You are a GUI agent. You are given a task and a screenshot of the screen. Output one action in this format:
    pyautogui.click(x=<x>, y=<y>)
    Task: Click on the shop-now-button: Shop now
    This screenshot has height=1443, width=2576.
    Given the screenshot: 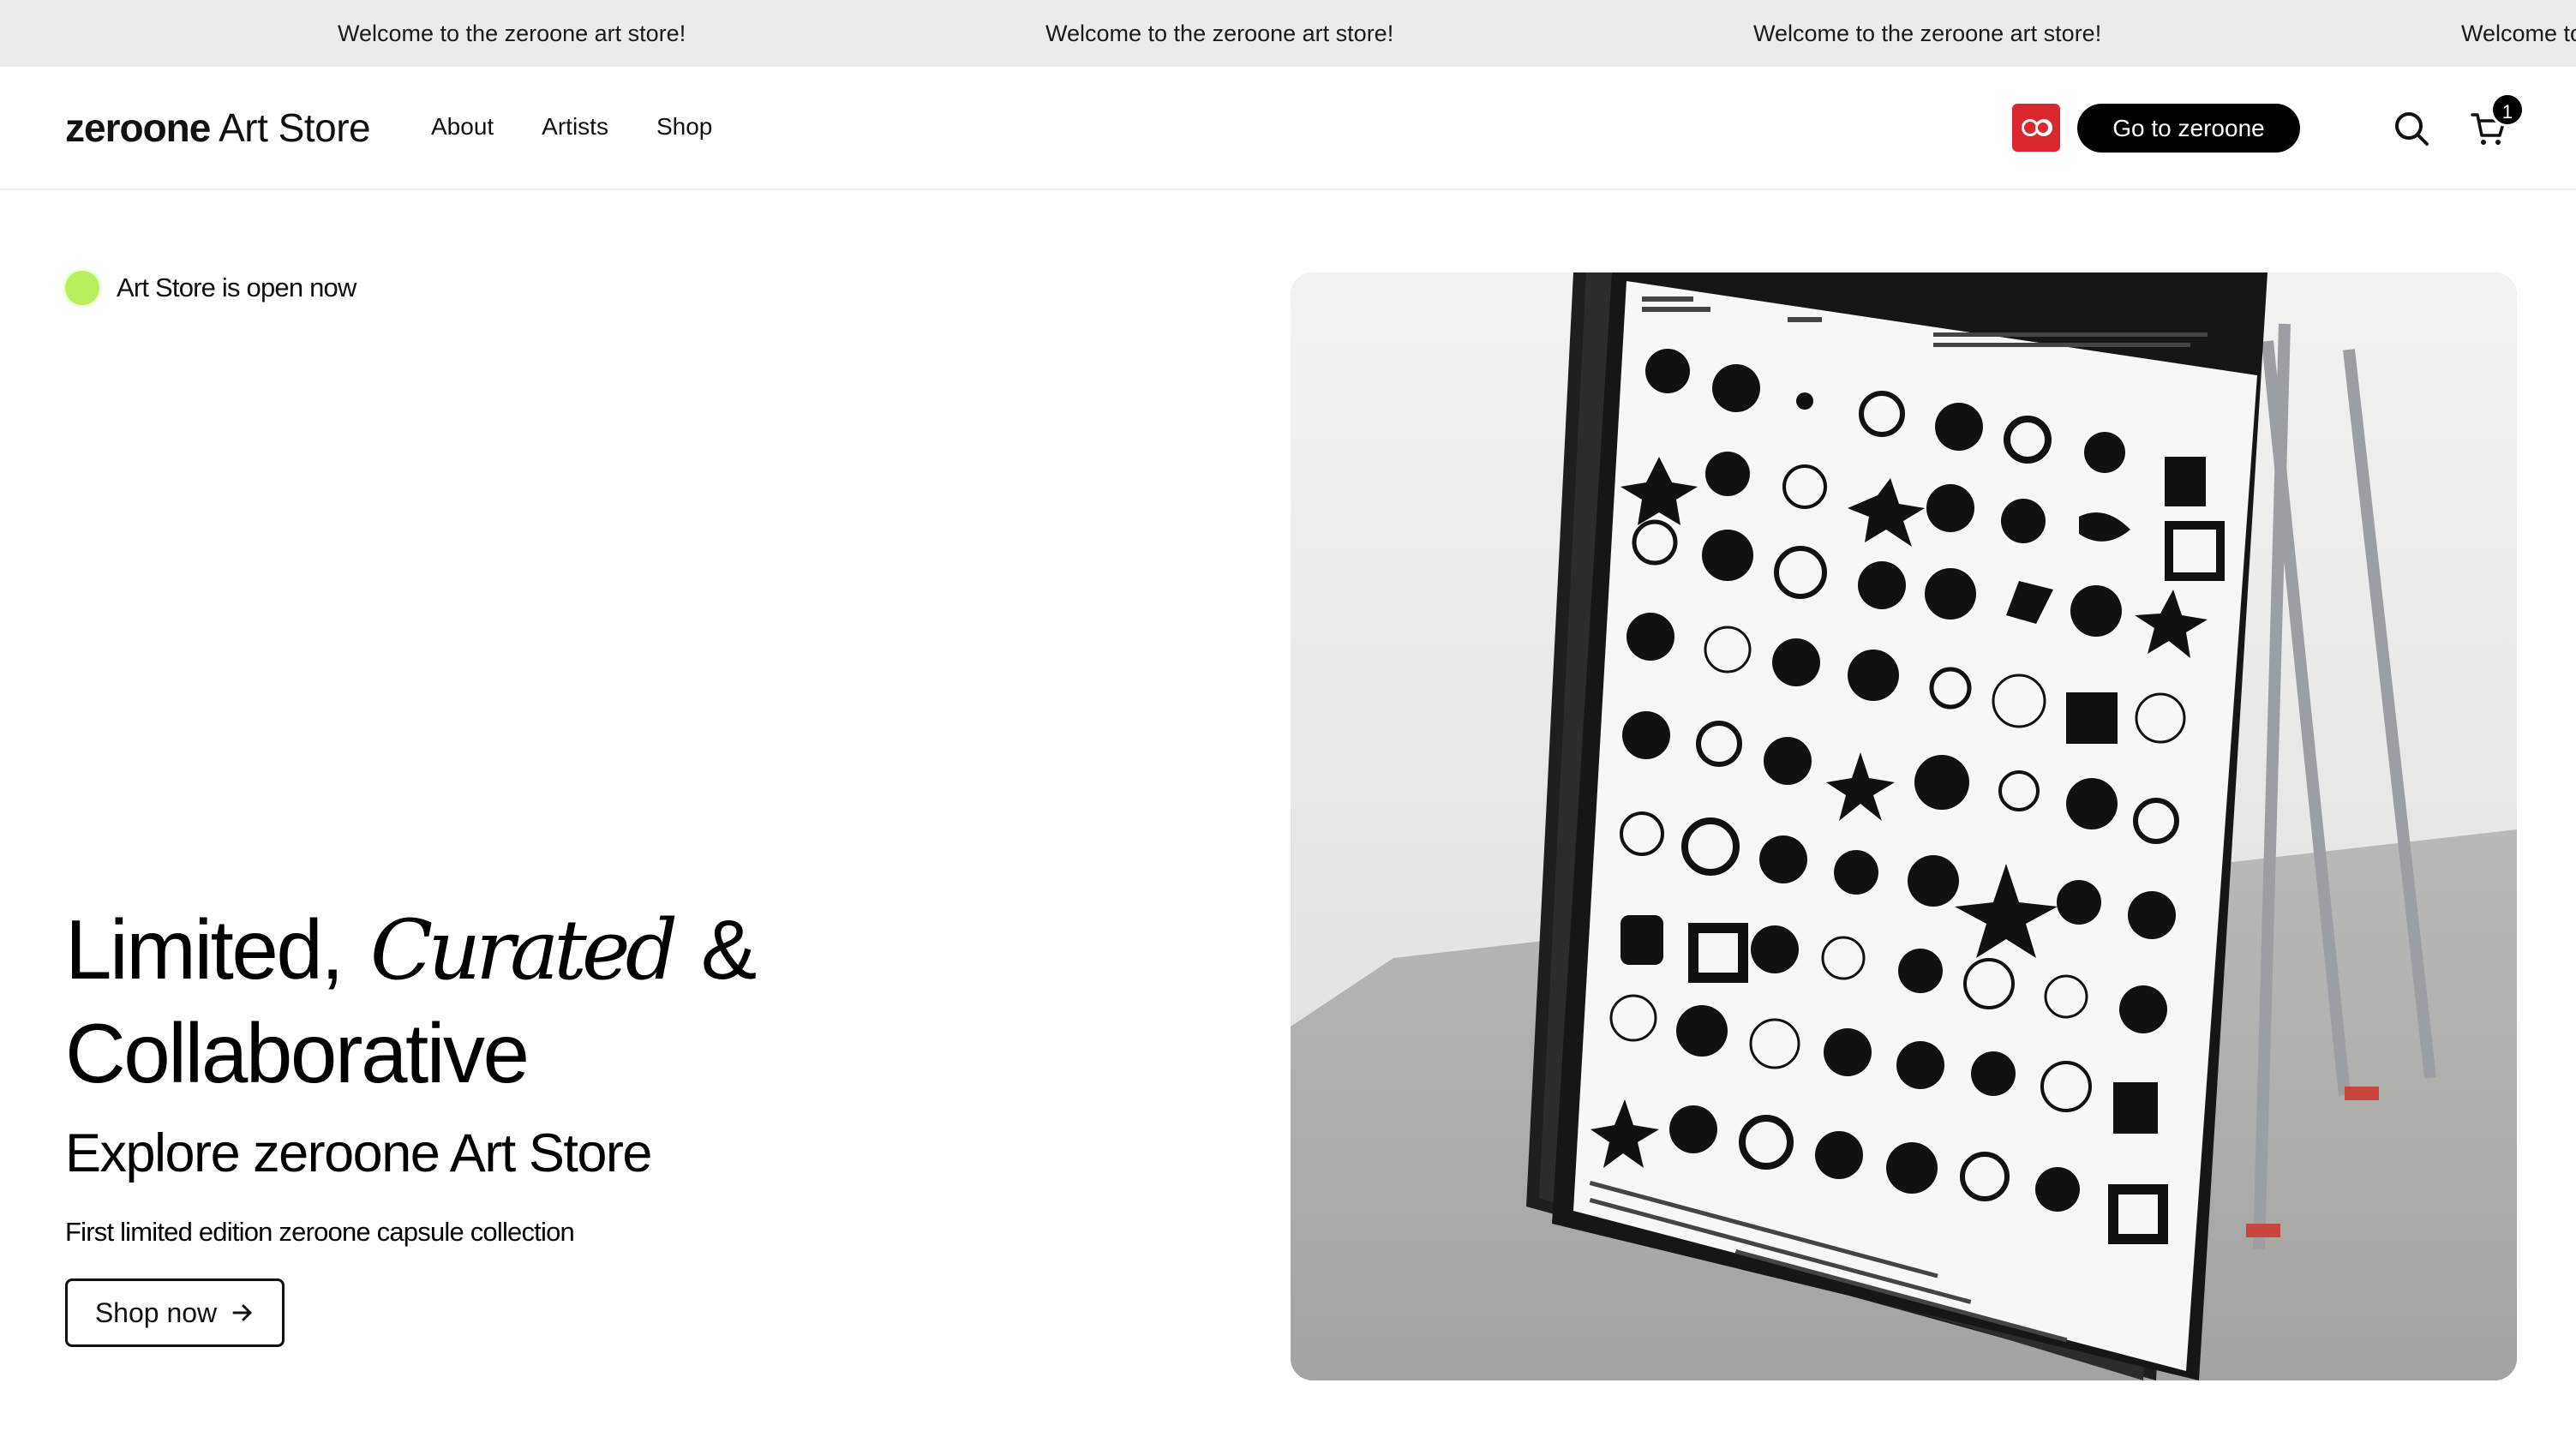 What is the action you would take?
    pyautogui.click(x=175, y=1312)
    